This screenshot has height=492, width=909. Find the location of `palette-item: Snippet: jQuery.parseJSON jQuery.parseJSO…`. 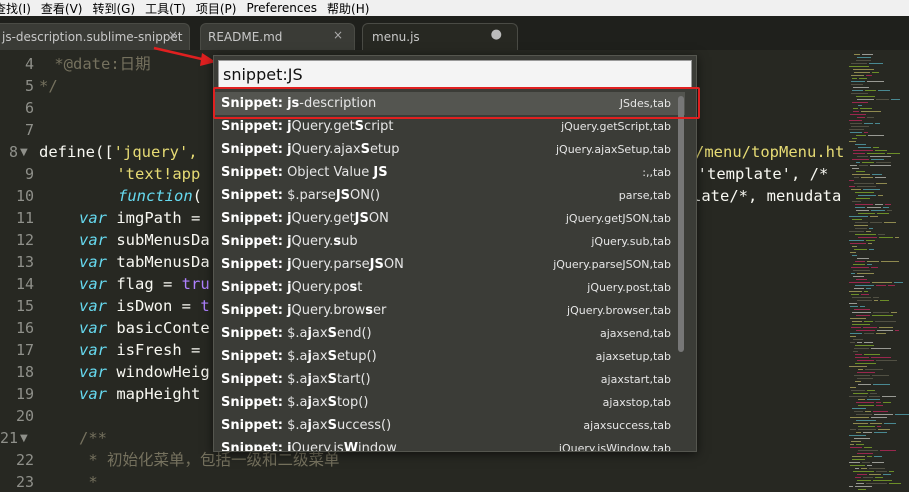

palette-item: Snippet: jQuery.parseJSON jQuery.parseJSO… is located at coordinates (450, 264).